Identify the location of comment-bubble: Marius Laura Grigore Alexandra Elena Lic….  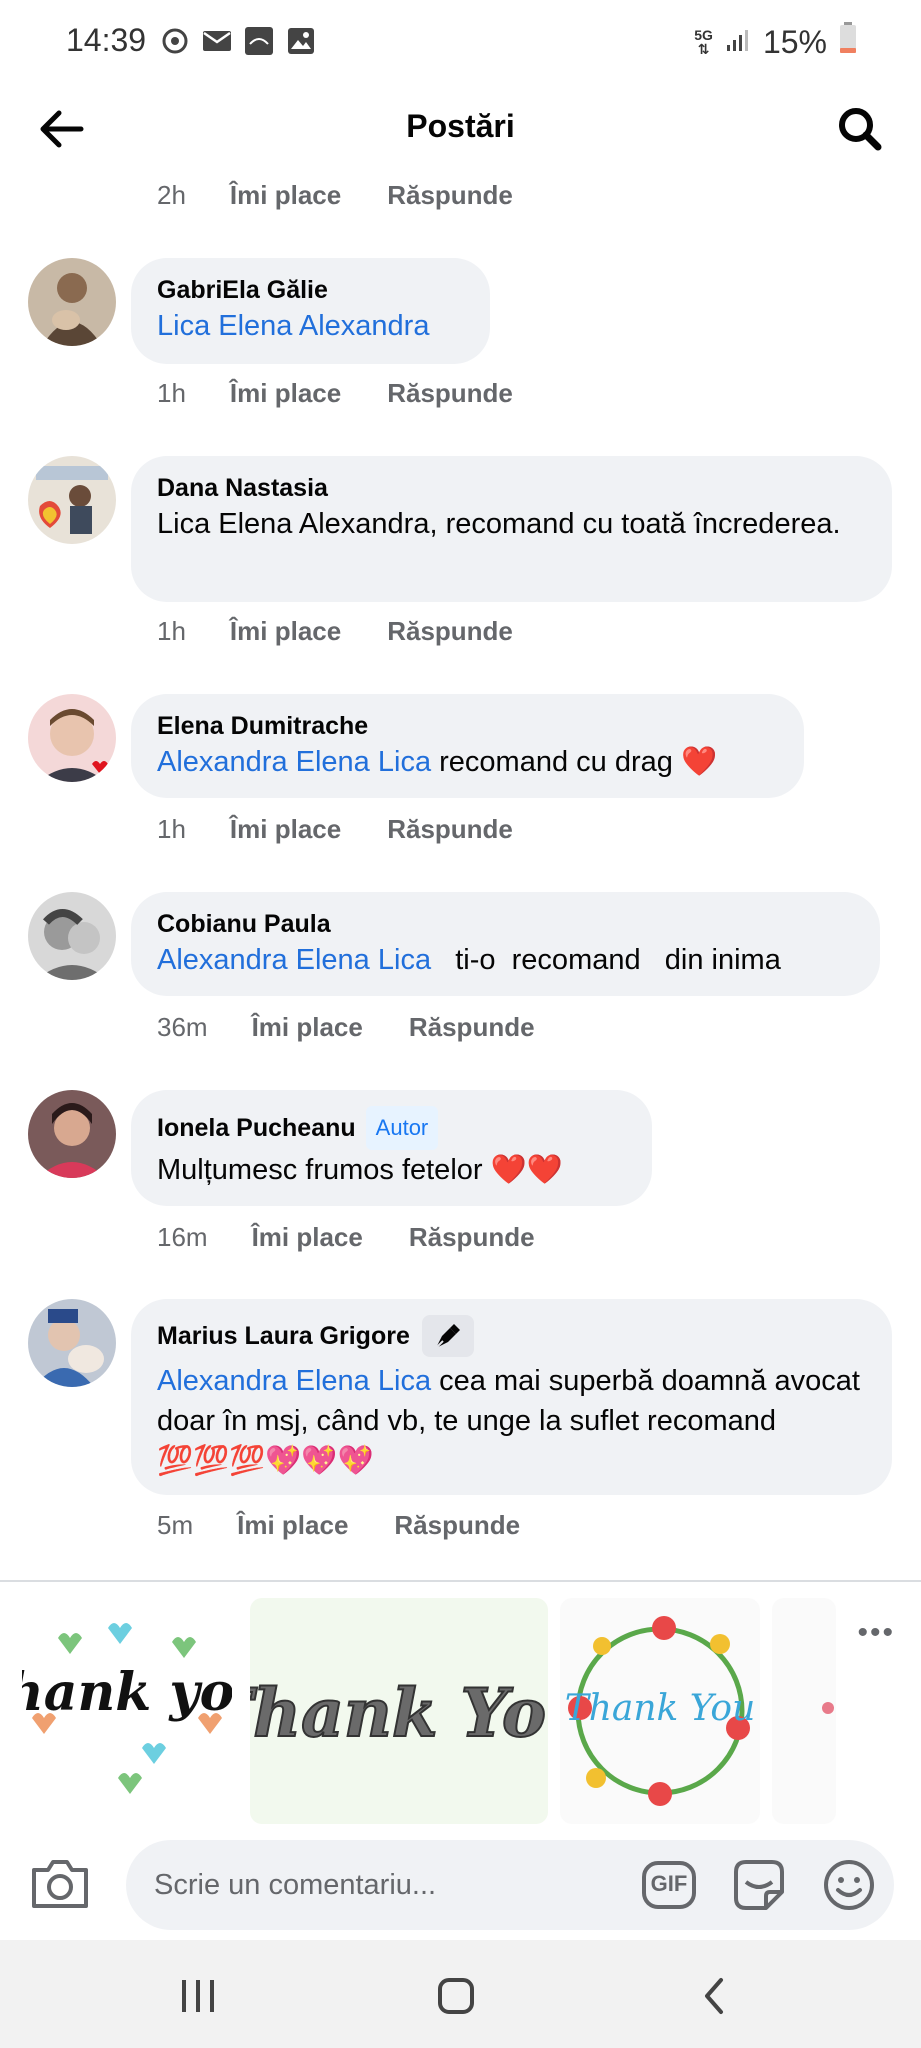
(511, 1397).